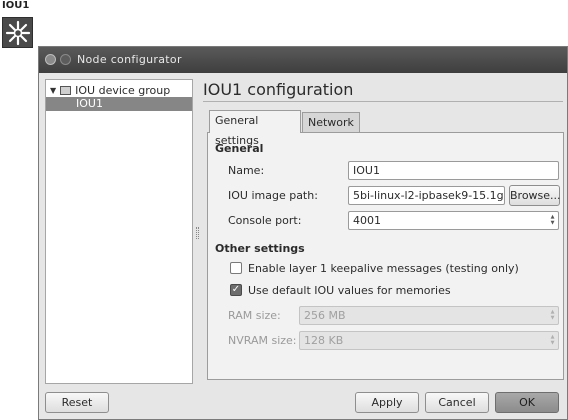 The height and width of the screenshot is (420, 568). I want to click on close-window-button, so click(50, 59).